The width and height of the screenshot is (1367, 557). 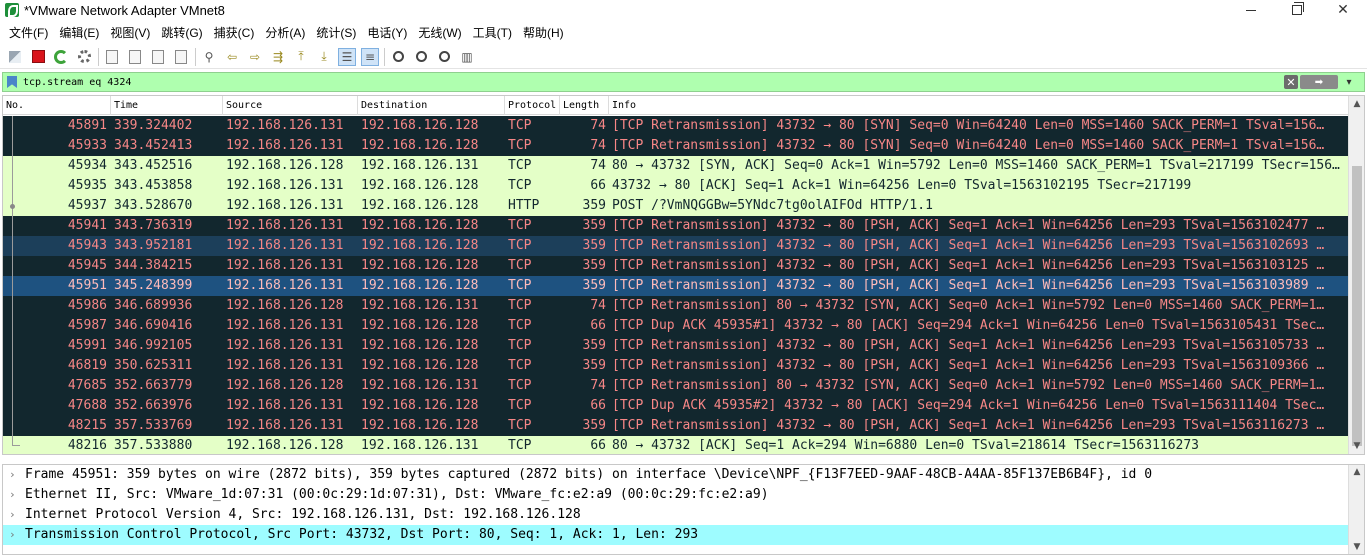 What do you see at coordinates (112, 57) in the screenshot?
I see `open-file-button` at bounding box center [112, 57].